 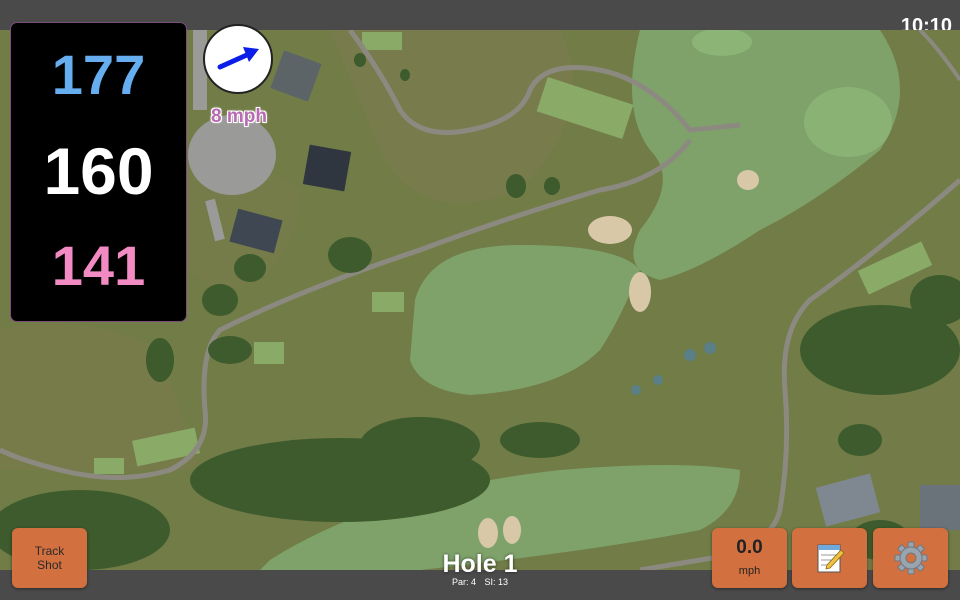 I want to click on wind-direction-arrow-icon, so click(x=238, y=58).